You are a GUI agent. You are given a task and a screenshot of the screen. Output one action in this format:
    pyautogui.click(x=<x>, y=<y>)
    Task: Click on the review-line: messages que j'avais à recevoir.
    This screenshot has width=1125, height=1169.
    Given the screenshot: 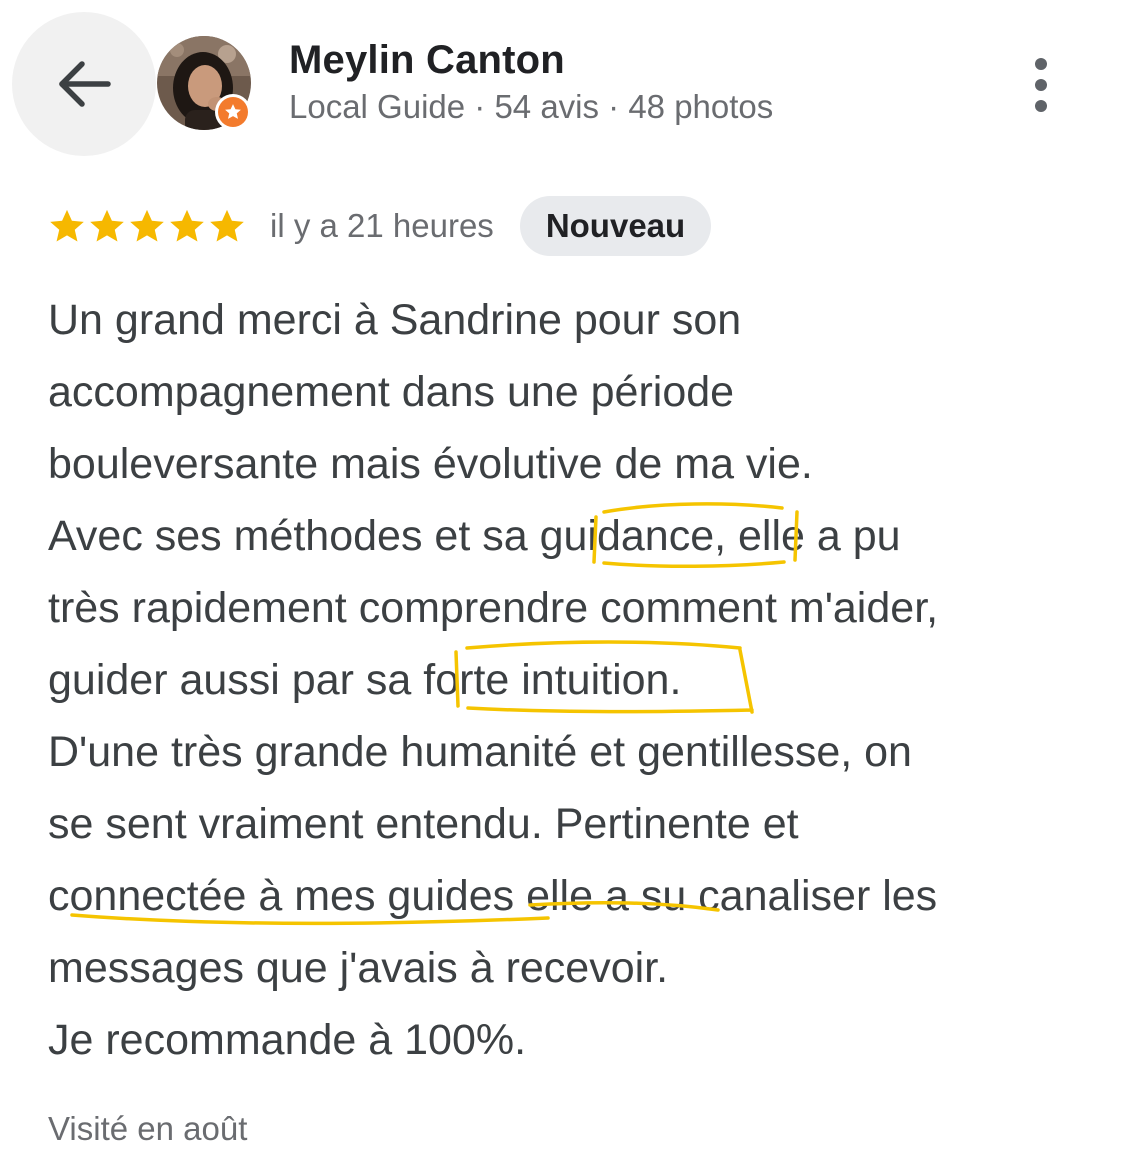 What is the action you would take?
    pyautogui.click(x=358, y=968)
    